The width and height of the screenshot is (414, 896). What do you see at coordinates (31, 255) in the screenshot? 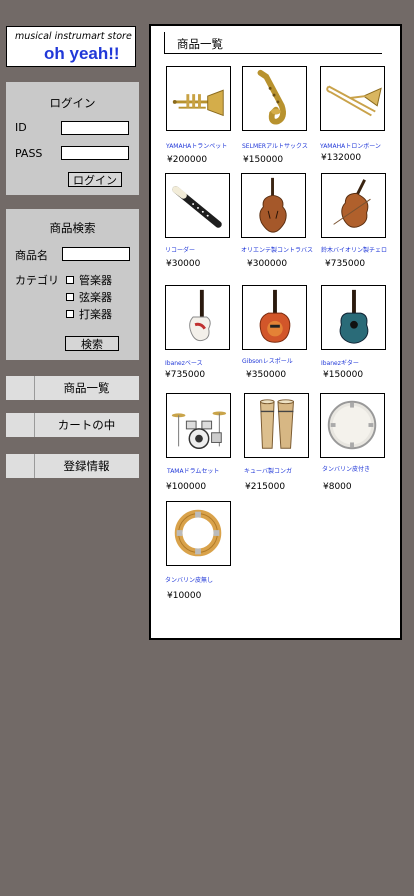
I see `product-name-label: 商品名` at bounding box center [31, 255].